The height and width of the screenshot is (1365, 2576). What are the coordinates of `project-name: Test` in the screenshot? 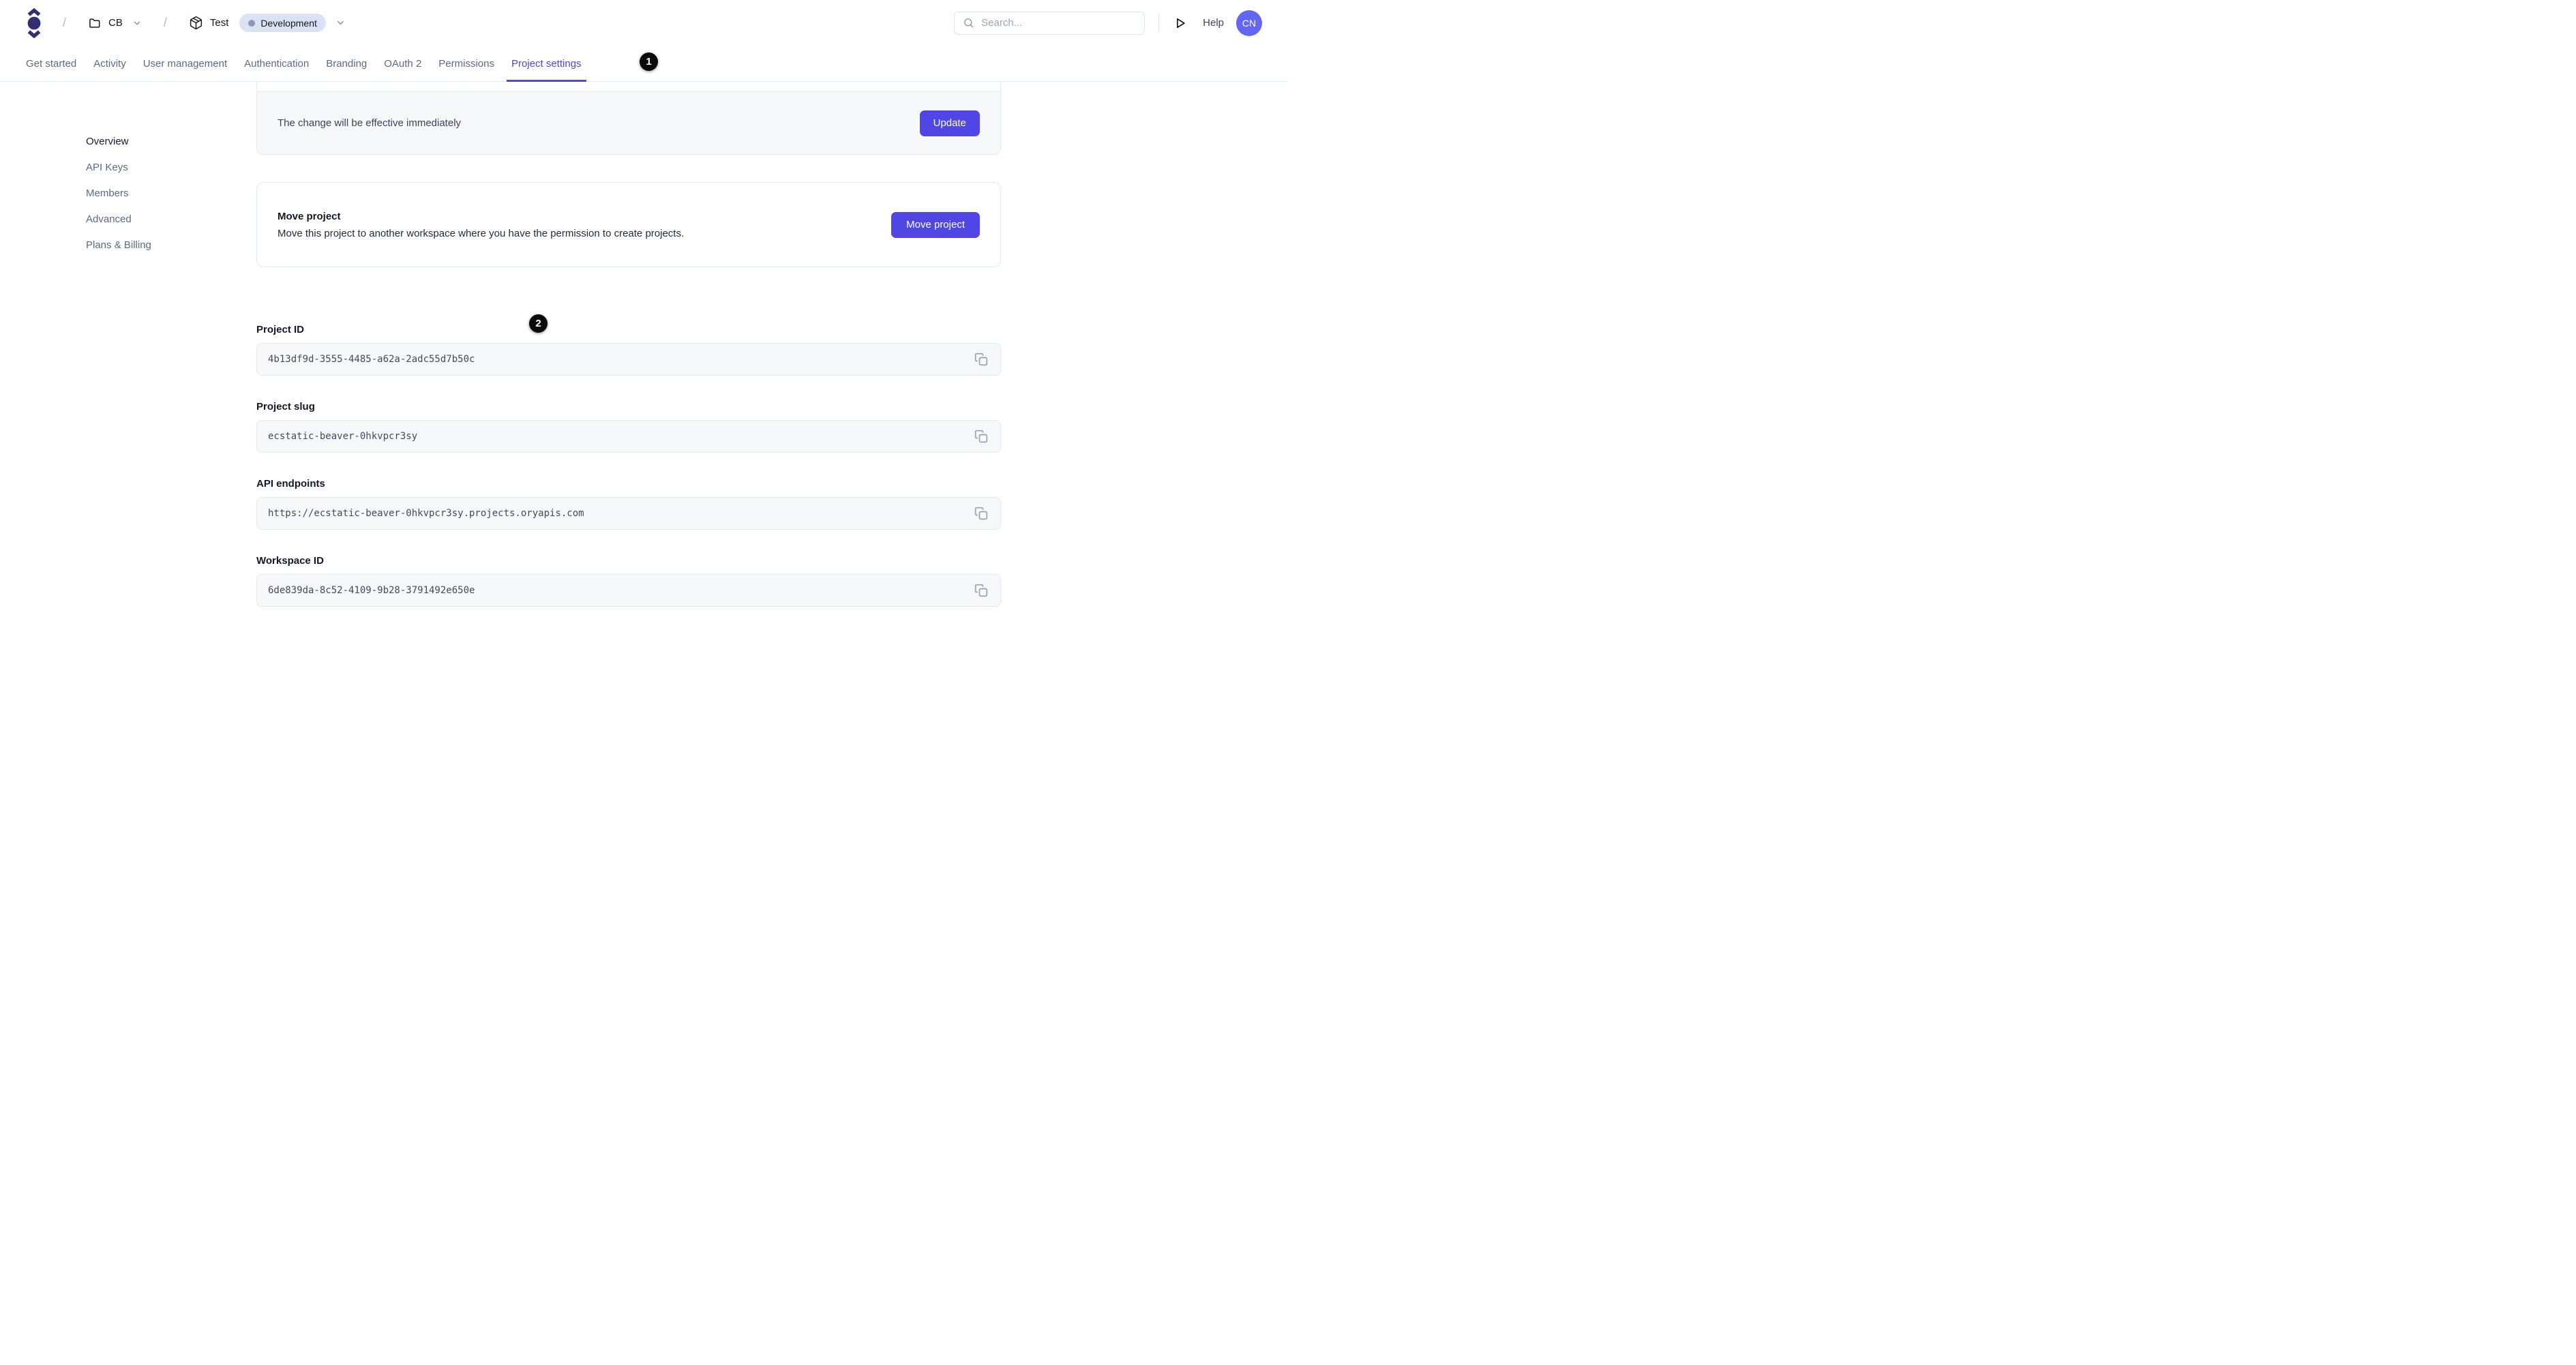 It's located at (219, 23).